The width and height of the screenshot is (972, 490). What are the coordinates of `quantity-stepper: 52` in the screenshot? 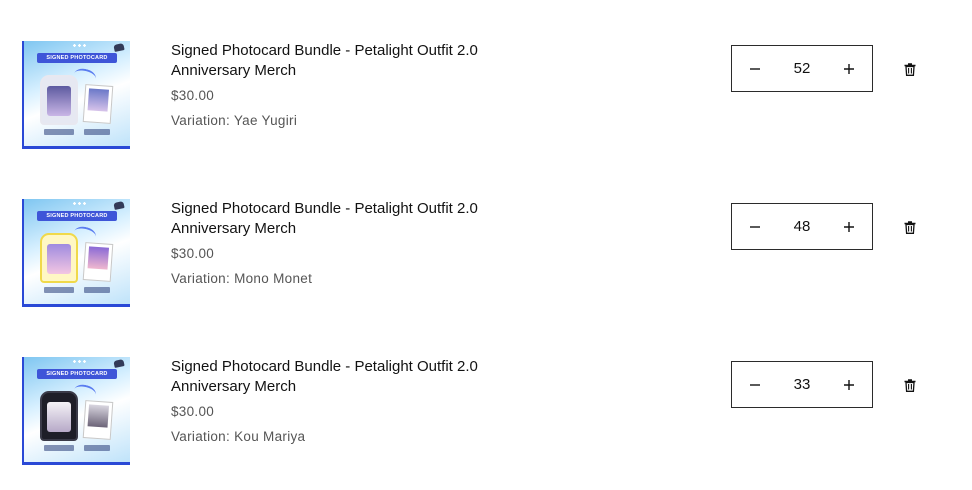 It's located at (802, 68).